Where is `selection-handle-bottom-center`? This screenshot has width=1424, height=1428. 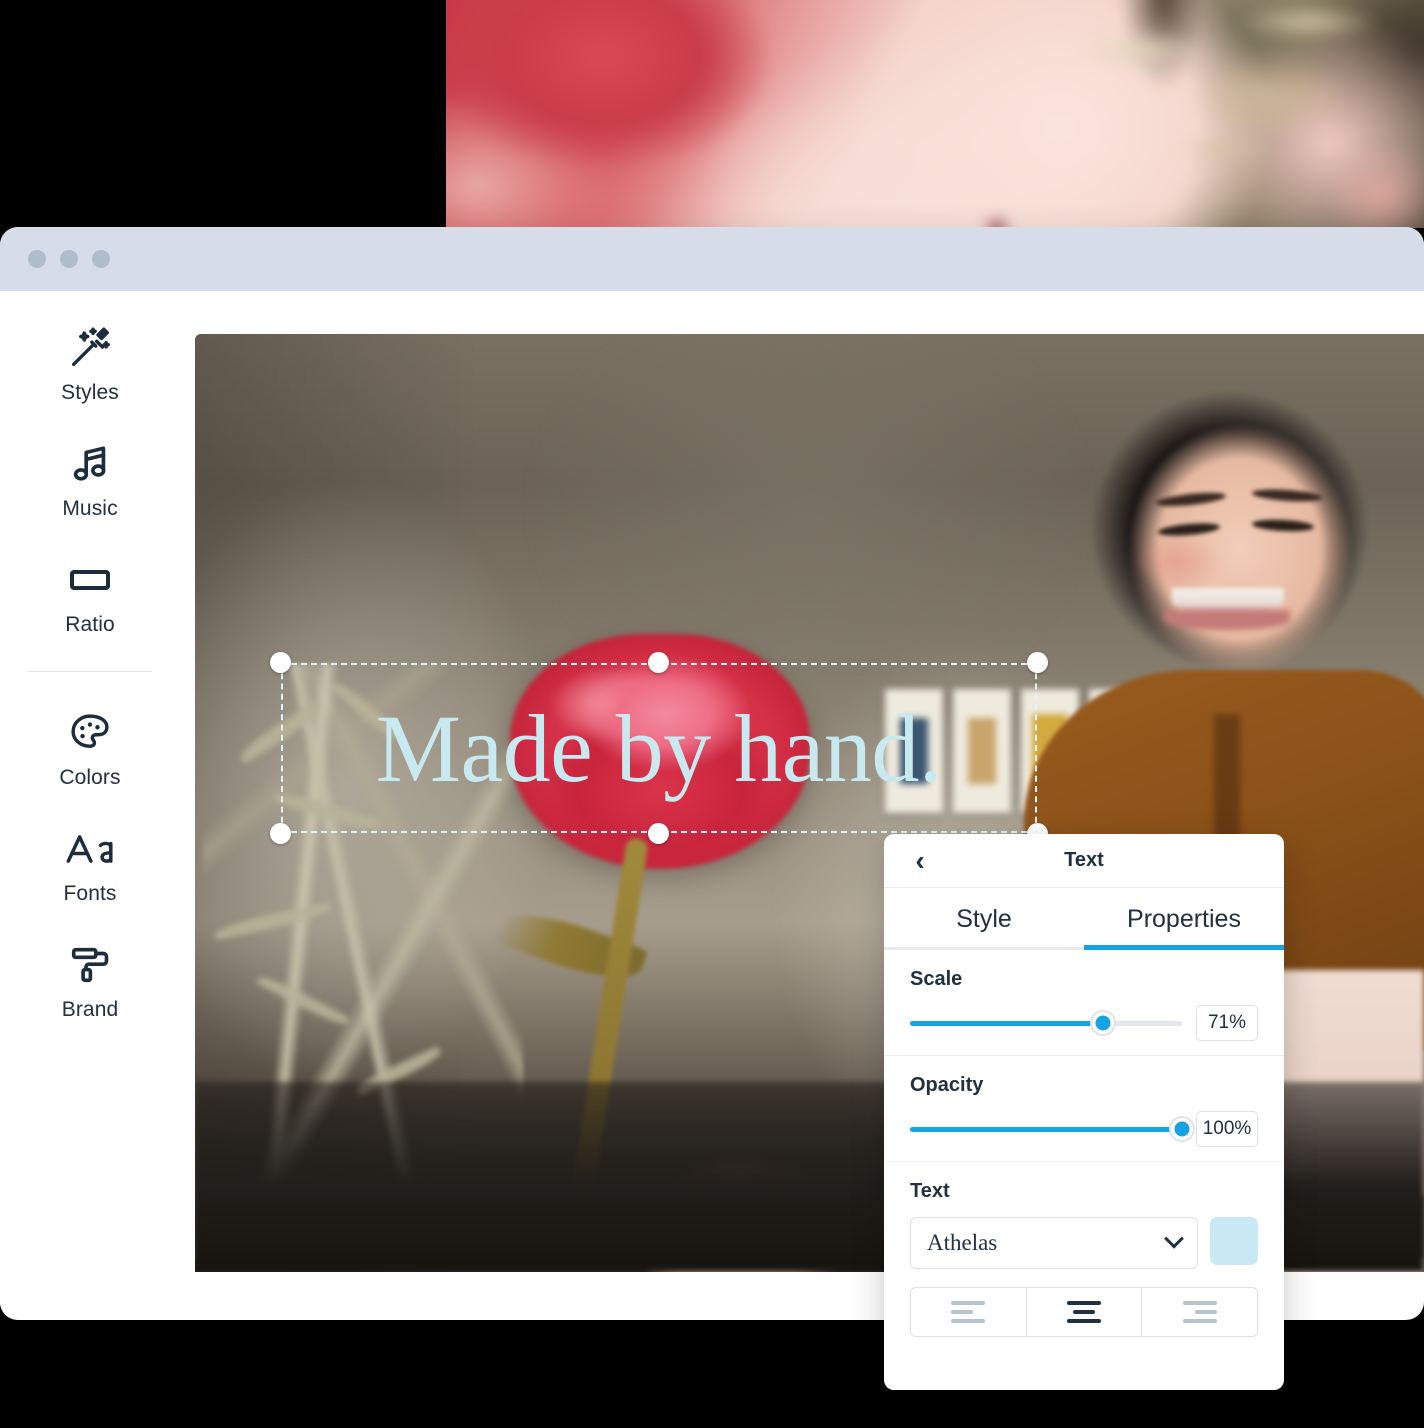 selection-handle-bottom-center is located at coordinates (658, 833).